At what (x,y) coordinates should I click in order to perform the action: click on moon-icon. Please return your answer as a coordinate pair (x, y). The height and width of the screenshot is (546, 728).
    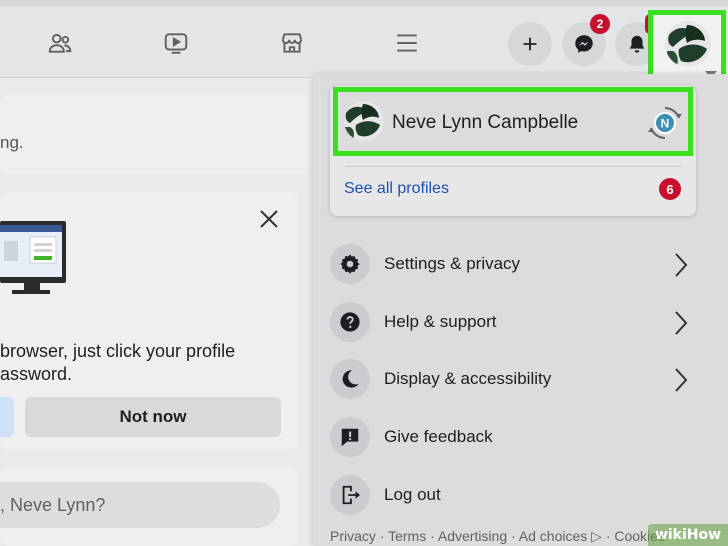
    Looking at the image, I should click on (350, 379).